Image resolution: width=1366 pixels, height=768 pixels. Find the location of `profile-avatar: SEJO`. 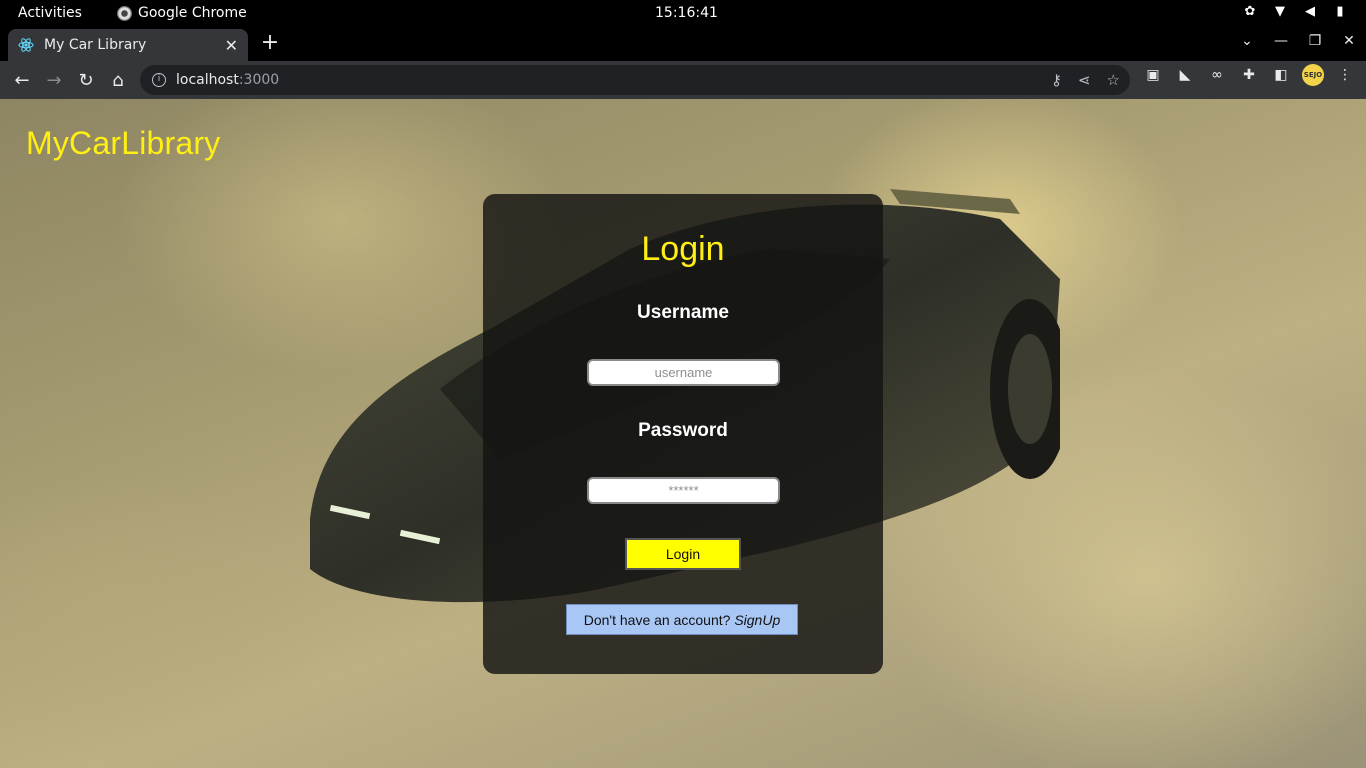

profile-avatar: SEJO is located at coordinates (1313, 75).